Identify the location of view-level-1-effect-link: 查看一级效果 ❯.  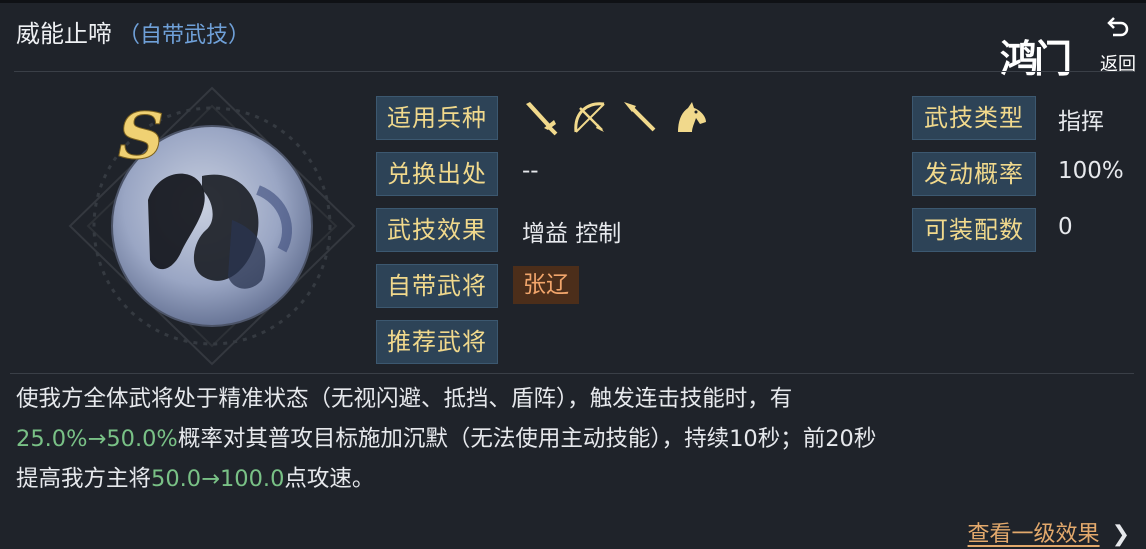
(1049, 532).